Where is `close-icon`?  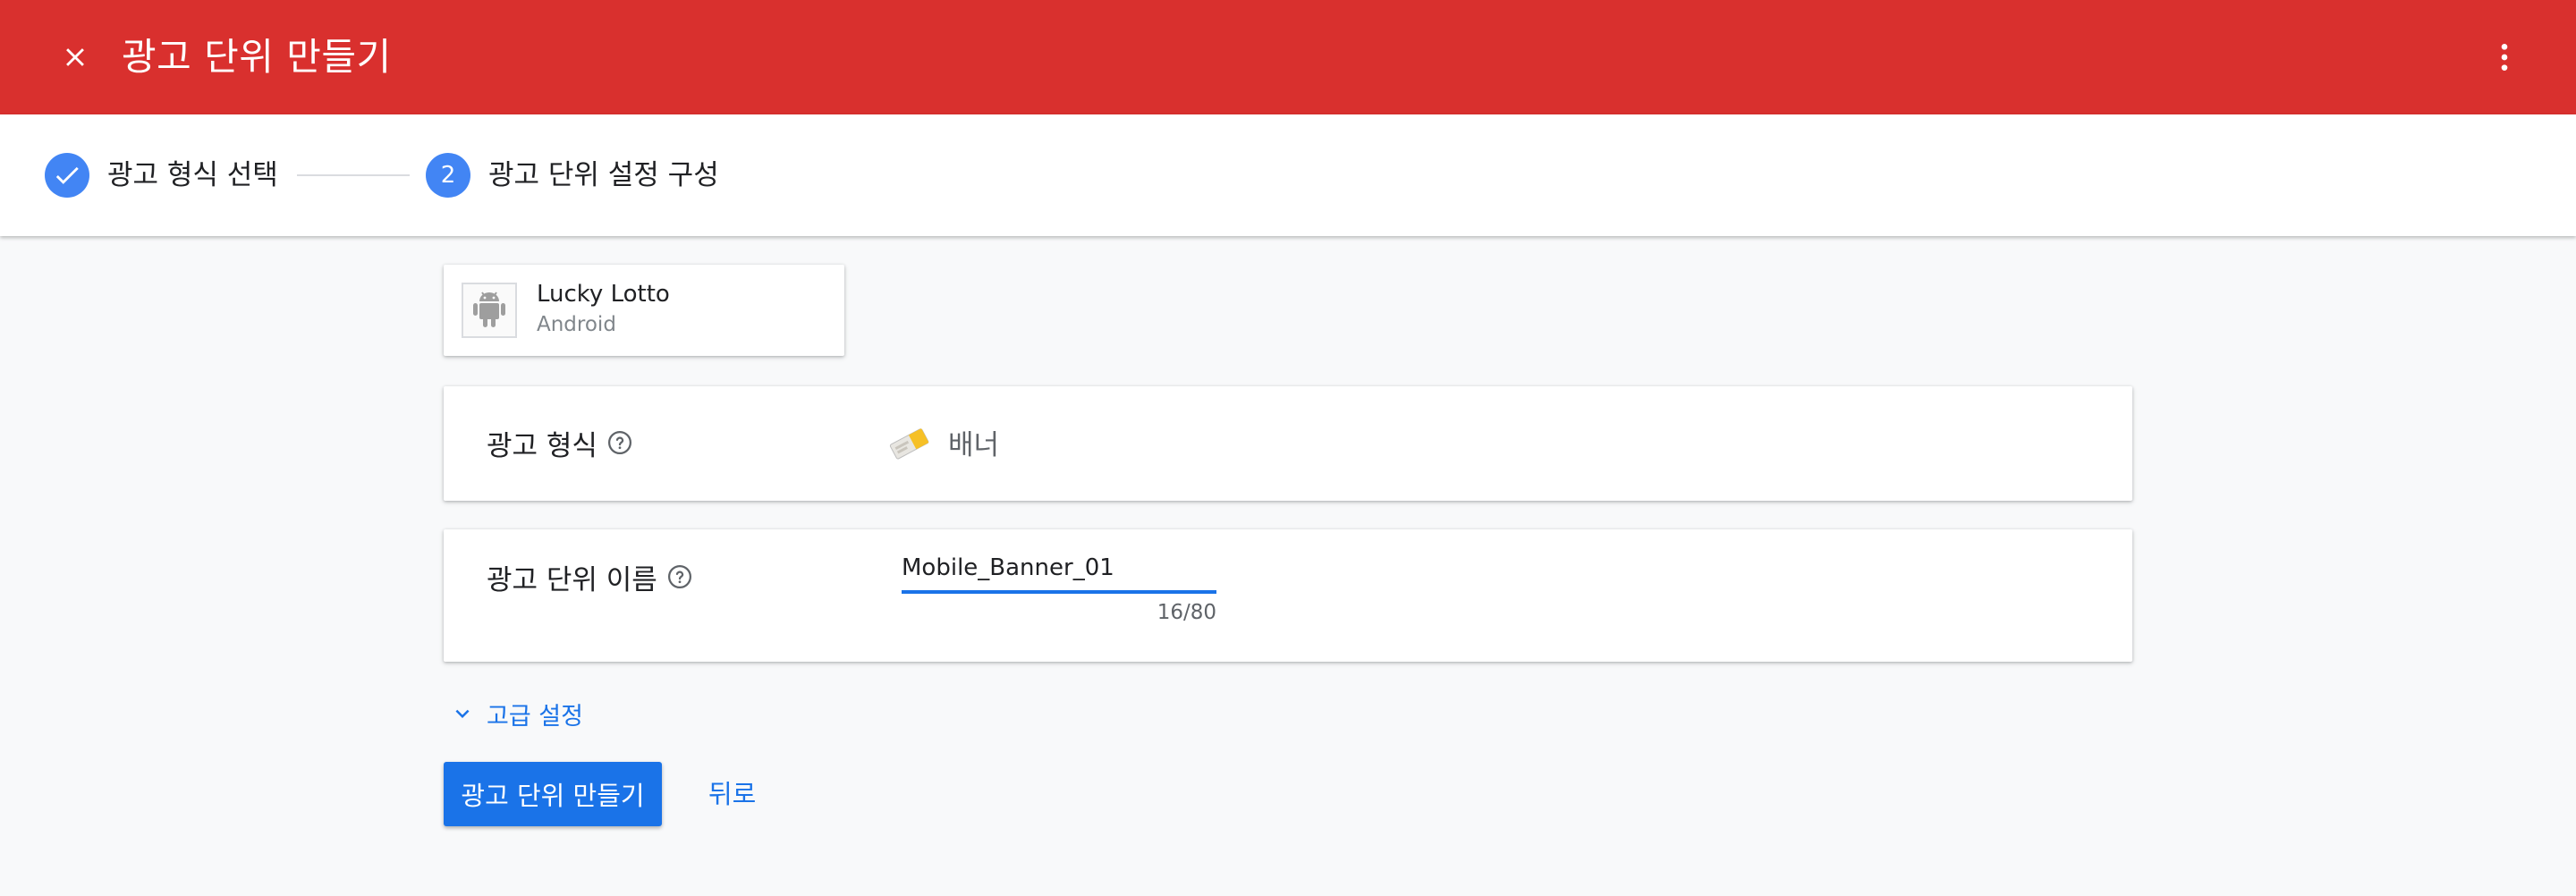 close-icon is located at coordinates (75, 57).